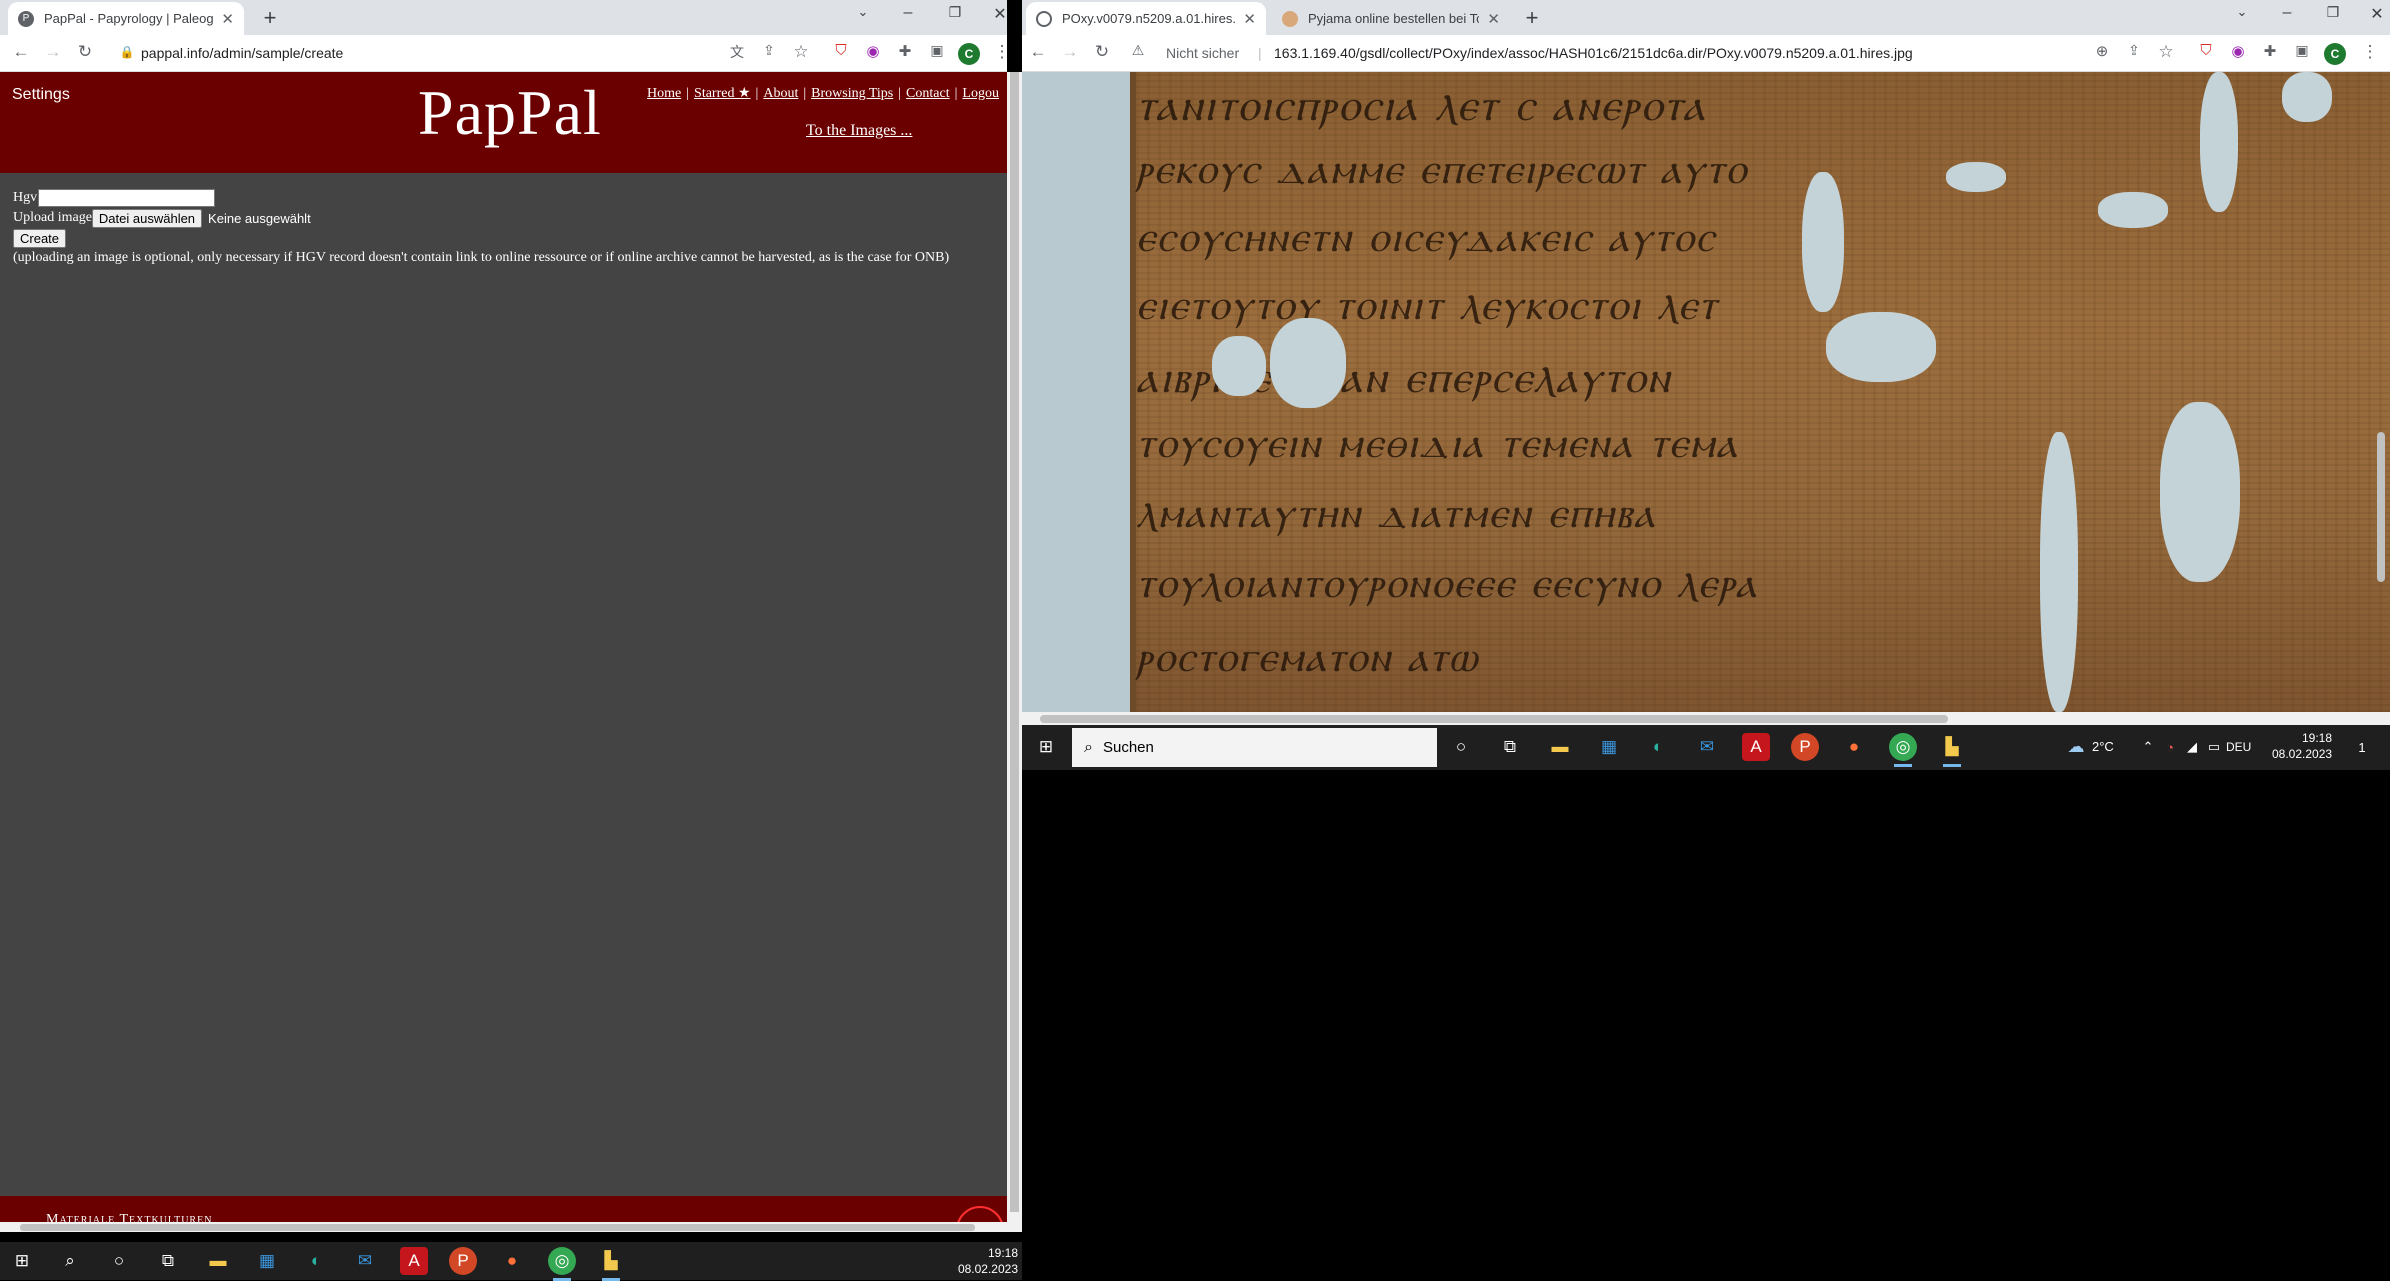 The height and width of the screenshot is (1281, 2390). Describe the element at coordinates (1138, 50) in the screenshot. I see `warning-icon: ⚠` at that location.